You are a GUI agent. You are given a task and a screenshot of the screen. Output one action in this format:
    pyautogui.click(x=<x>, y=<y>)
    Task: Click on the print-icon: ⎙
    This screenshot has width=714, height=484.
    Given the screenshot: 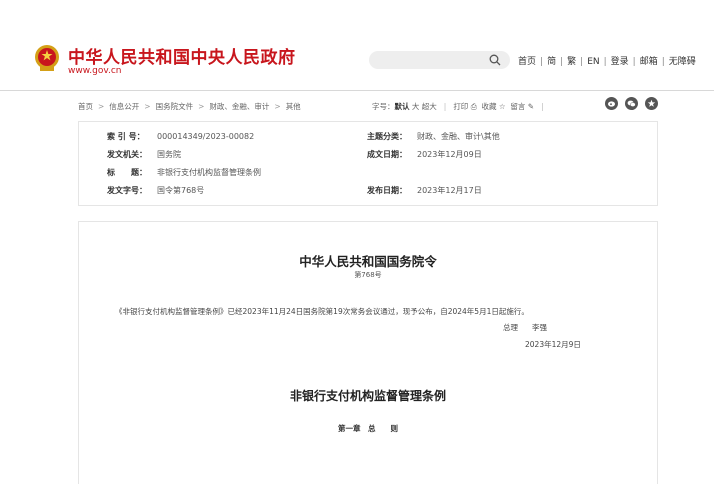 What is the action you would take?
    pyautogui.click(x=473, y=106)
    